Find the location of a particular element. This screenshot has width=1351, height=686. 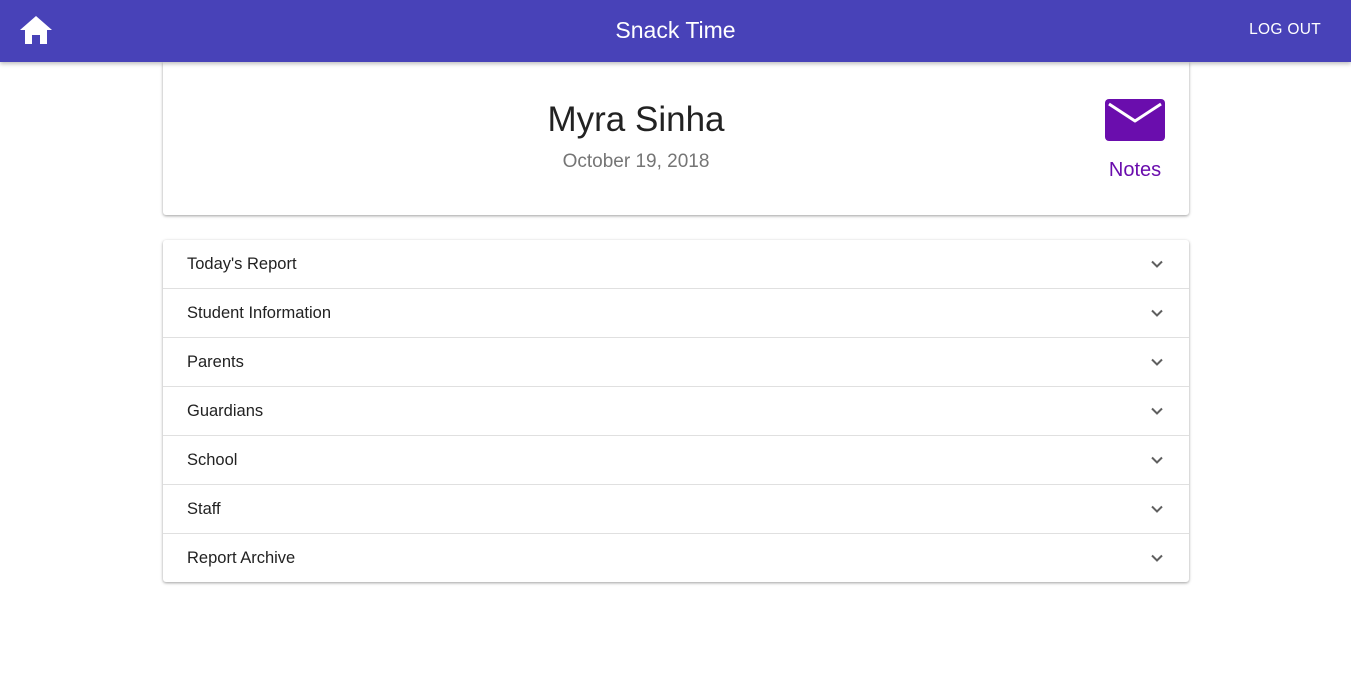

section-guardians: Guardians is located at coordinates (676, 410).